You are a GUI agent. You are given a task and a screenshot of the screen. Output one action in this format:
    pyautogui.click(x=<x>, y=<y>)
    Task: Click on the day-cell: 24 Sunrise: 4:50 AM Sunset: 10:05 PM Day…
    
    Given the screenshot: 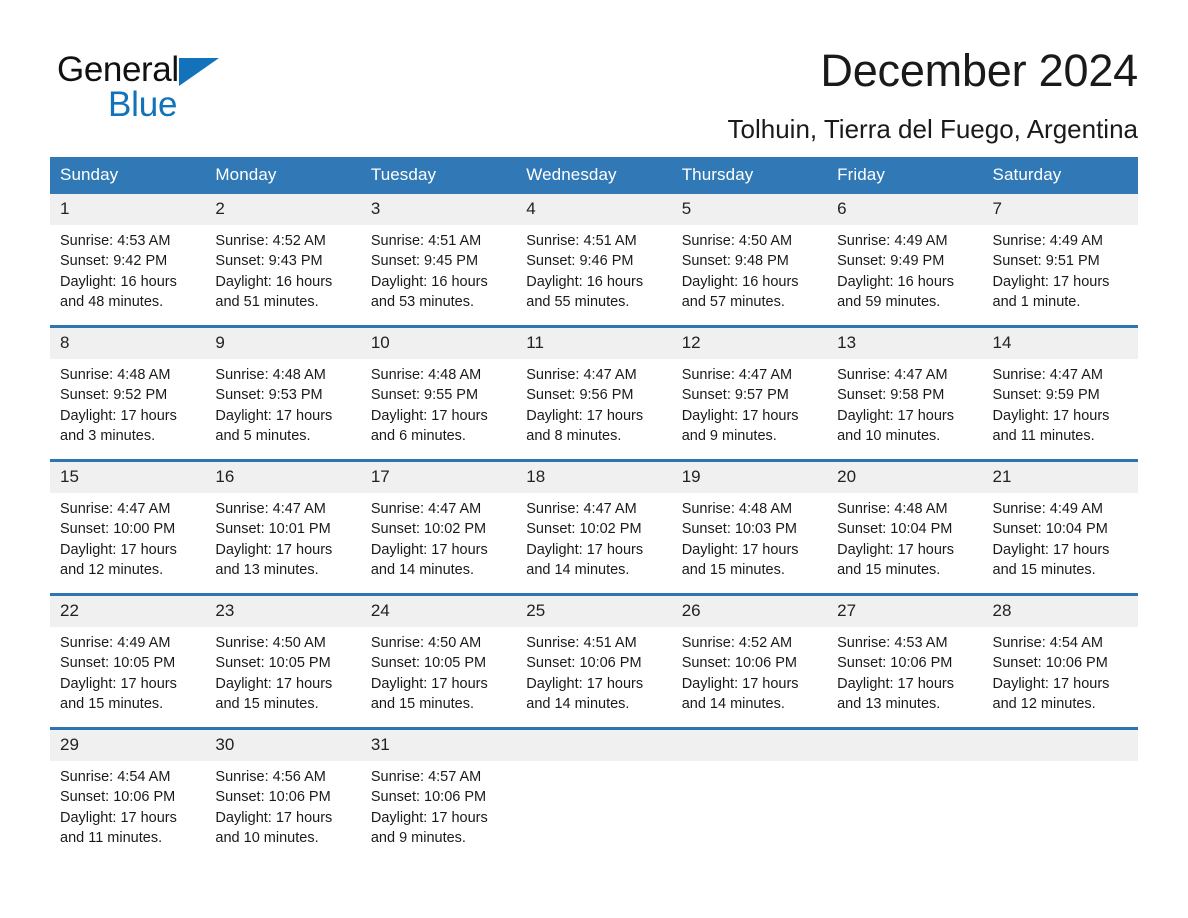 What is the action you would take?
    pyautogui.click(x=438, y=661)
    